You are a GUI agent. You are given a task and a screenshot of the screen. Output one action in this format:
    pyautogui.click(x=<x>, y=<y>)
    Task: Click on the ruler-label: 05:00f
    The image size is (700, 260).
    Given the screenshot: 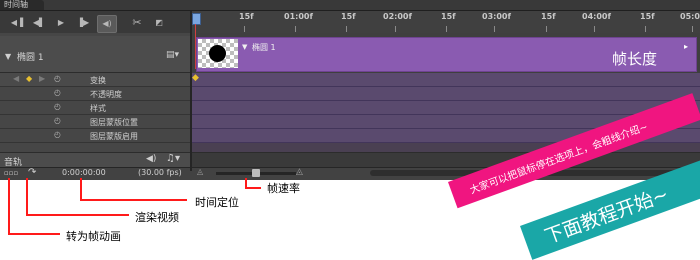 What is the action you would take?
    pyautogui.click(x=690, y=16)
    